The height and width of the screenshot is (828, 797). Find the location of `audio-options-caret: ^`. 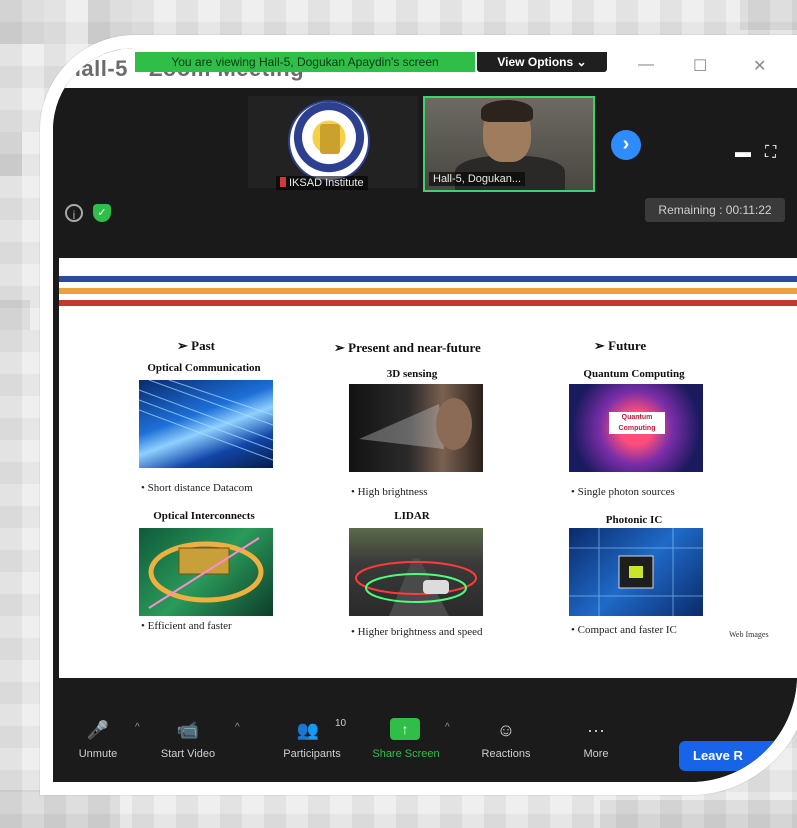

audio-options-caret: ^ is located at coordinates (137, 727).